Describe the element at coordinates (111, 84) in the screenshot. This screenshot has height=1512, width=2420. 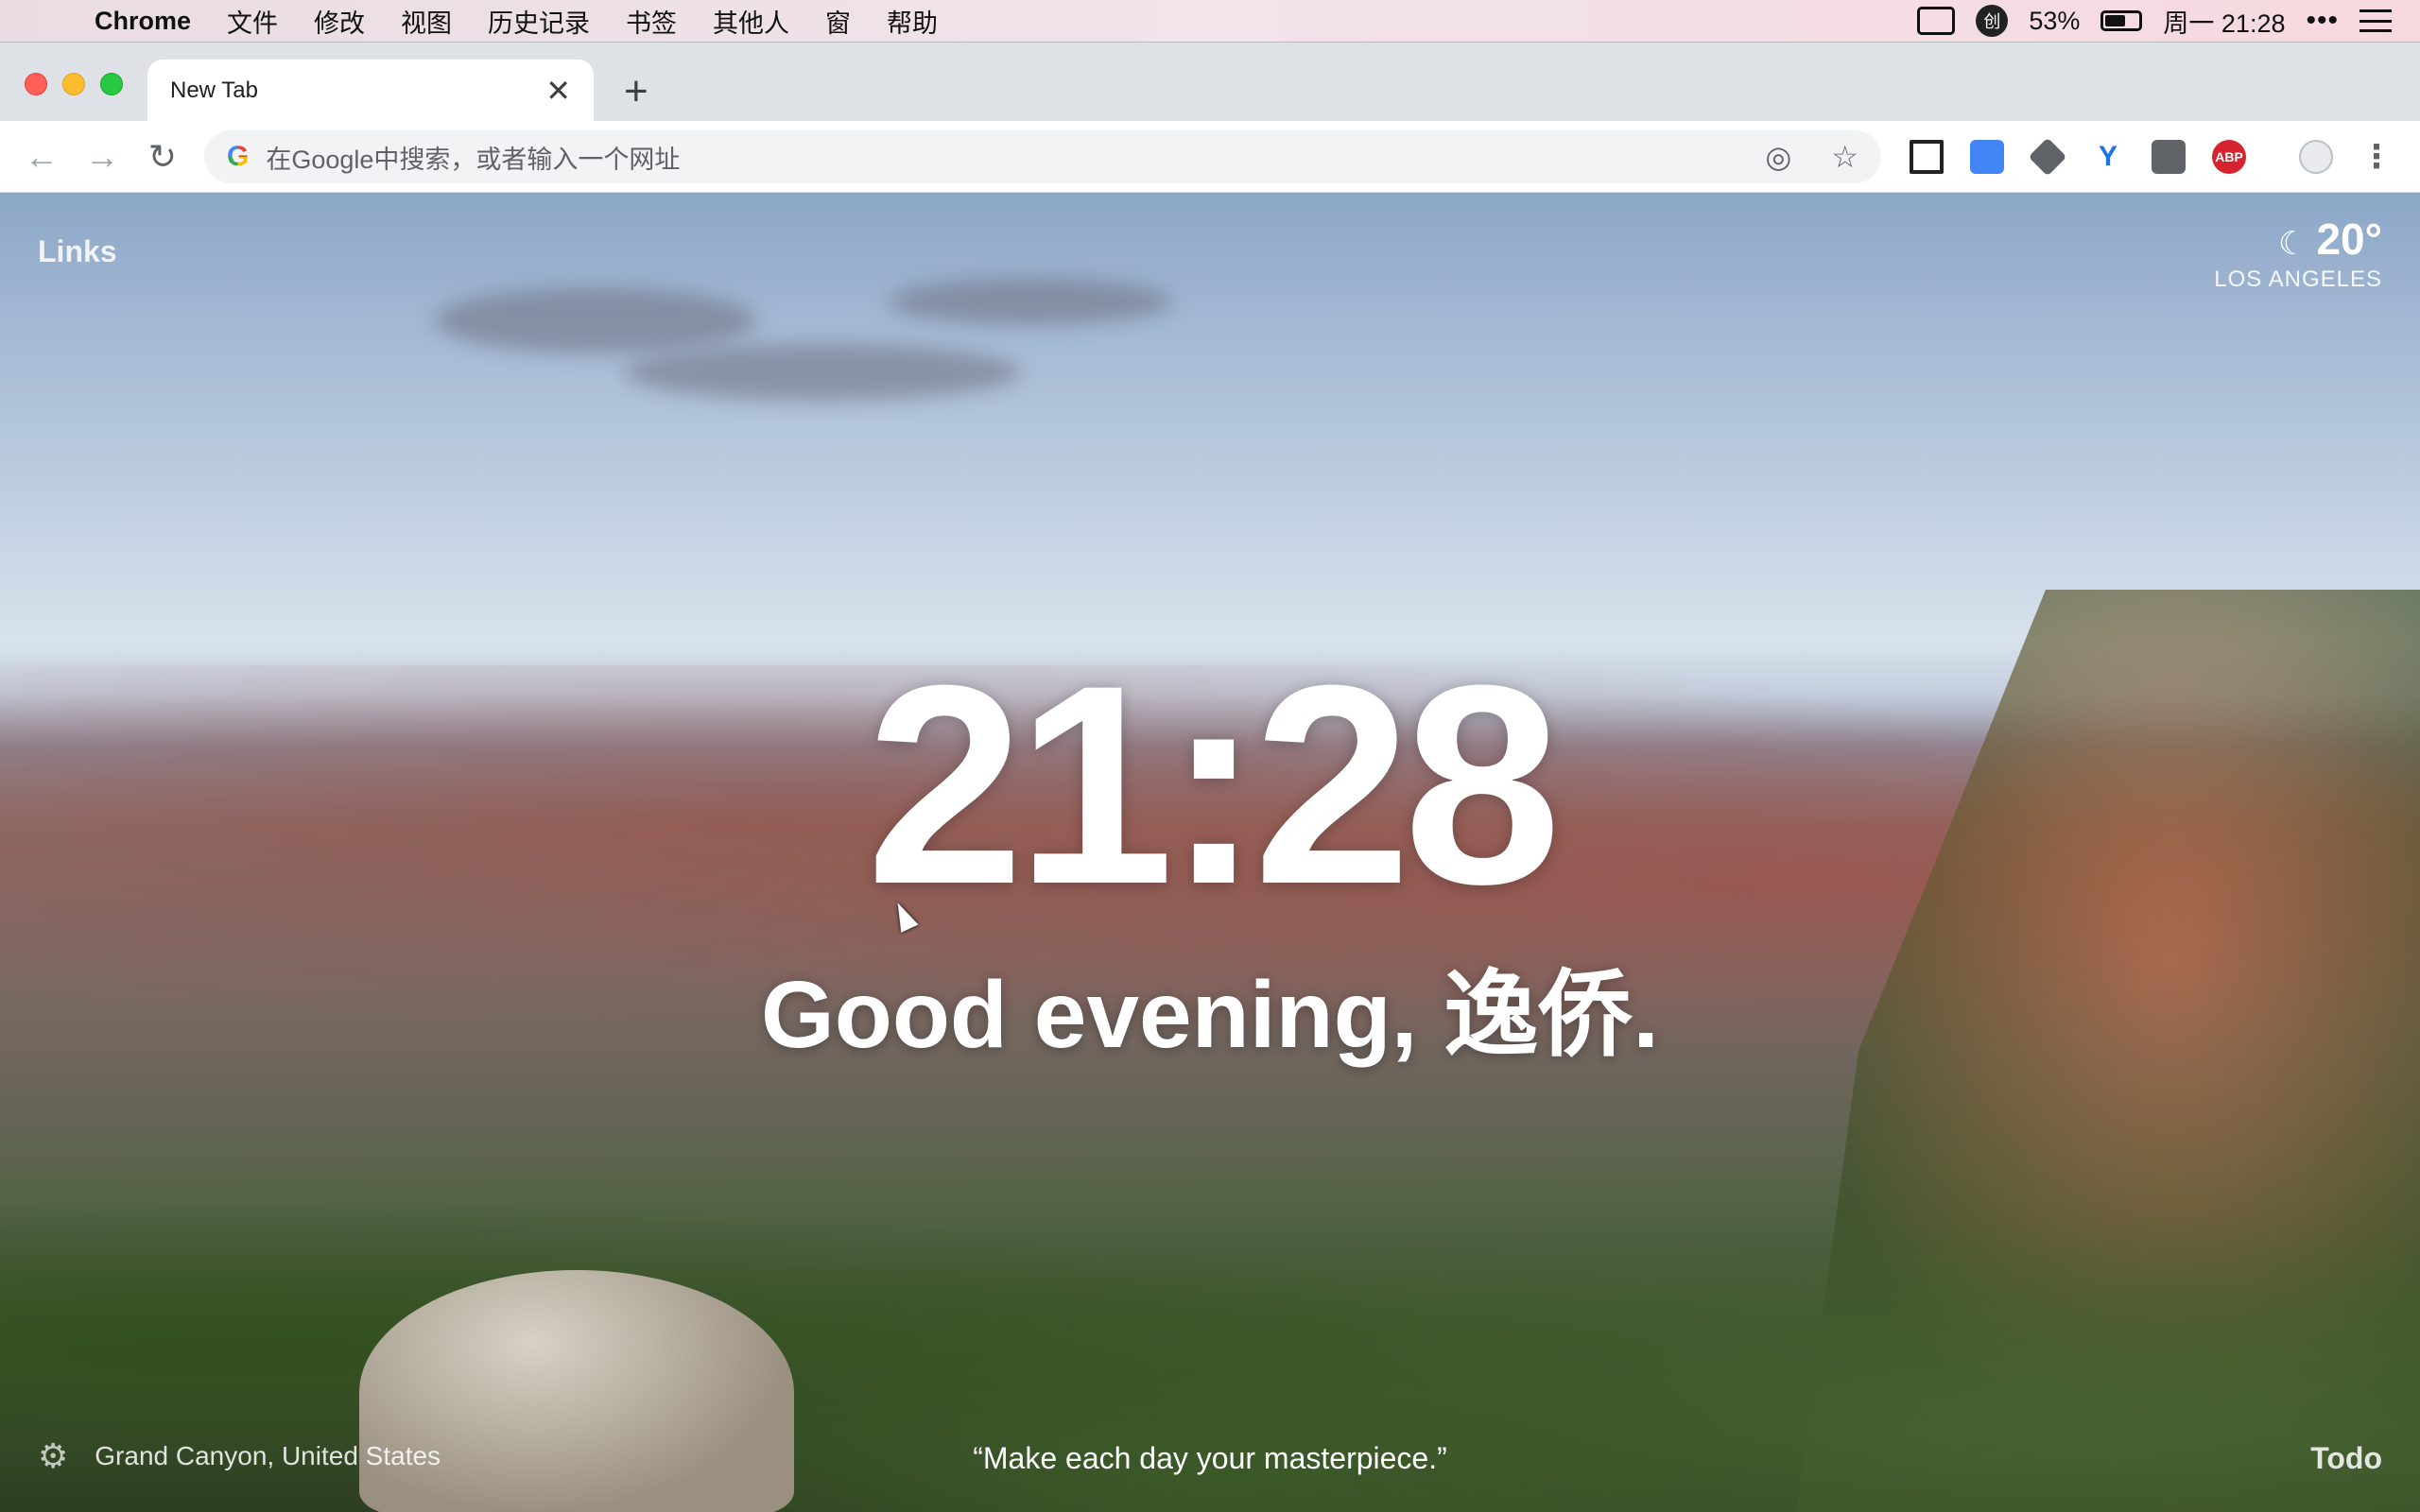
I see `zoom-window-button` at that location.